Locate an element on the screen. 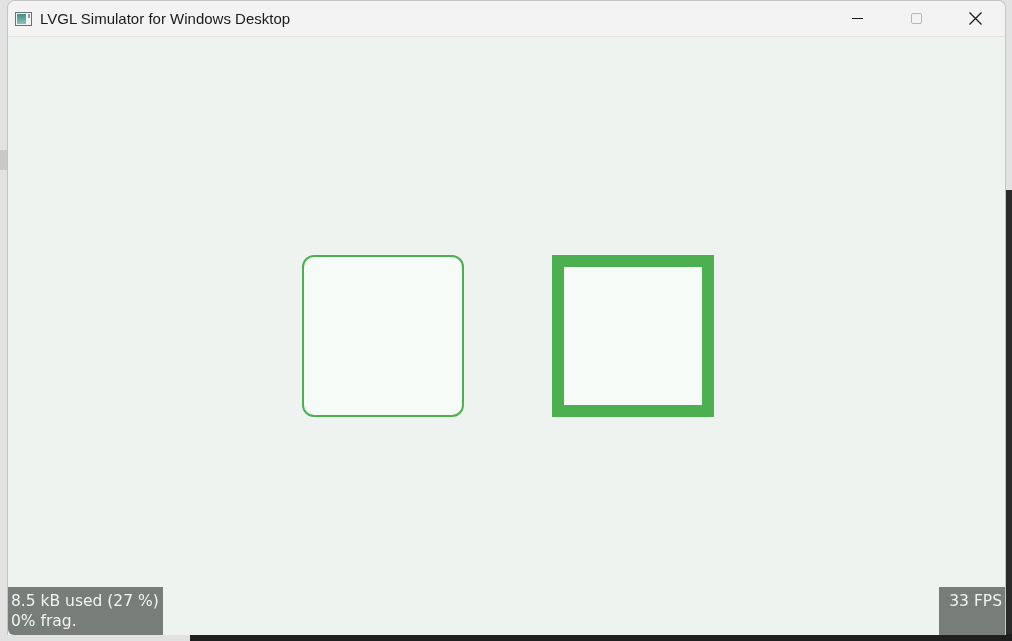 The width and height of the screenshot is (1012, 641). maximize-icon is located at coordinates (916, 18).